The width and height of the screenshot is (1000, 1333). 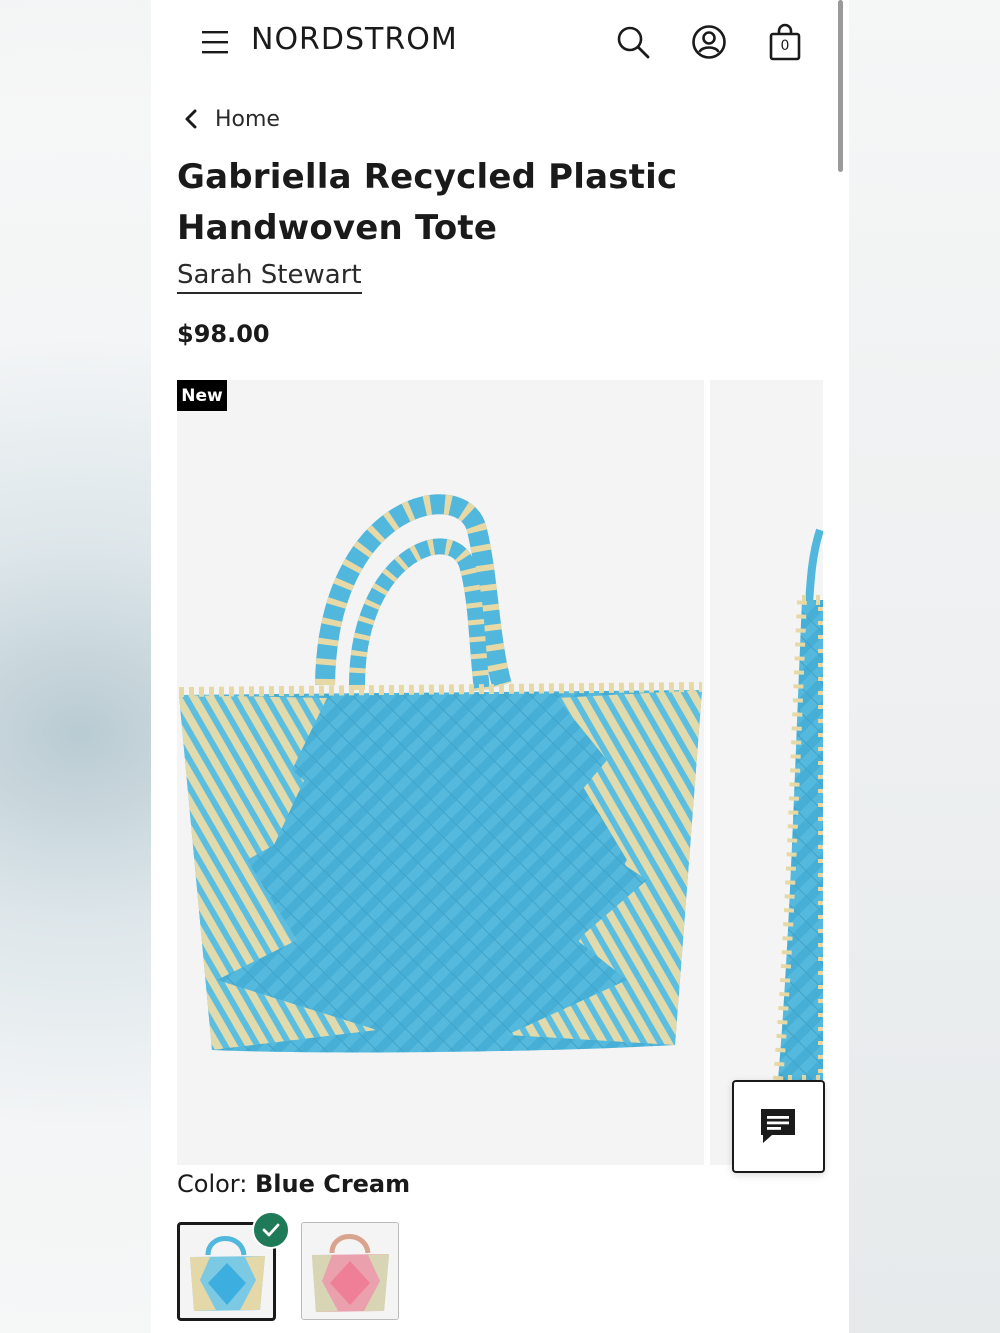 What do you see at coordinates (797, 806) in the screenshot?
I see `tote-side-image` at bounding box center [797, 806].